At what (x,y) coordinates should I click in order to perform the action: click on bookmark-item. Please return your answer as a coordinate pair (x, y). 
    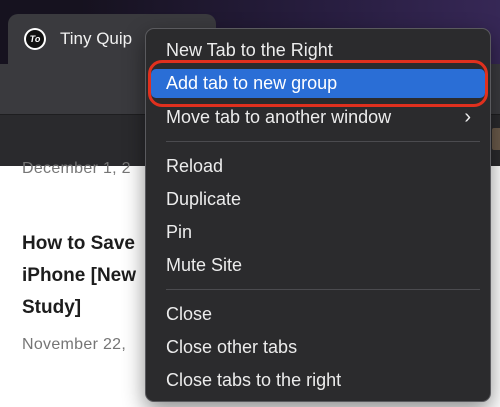
    Looking at the image, I should click on (496, 139).